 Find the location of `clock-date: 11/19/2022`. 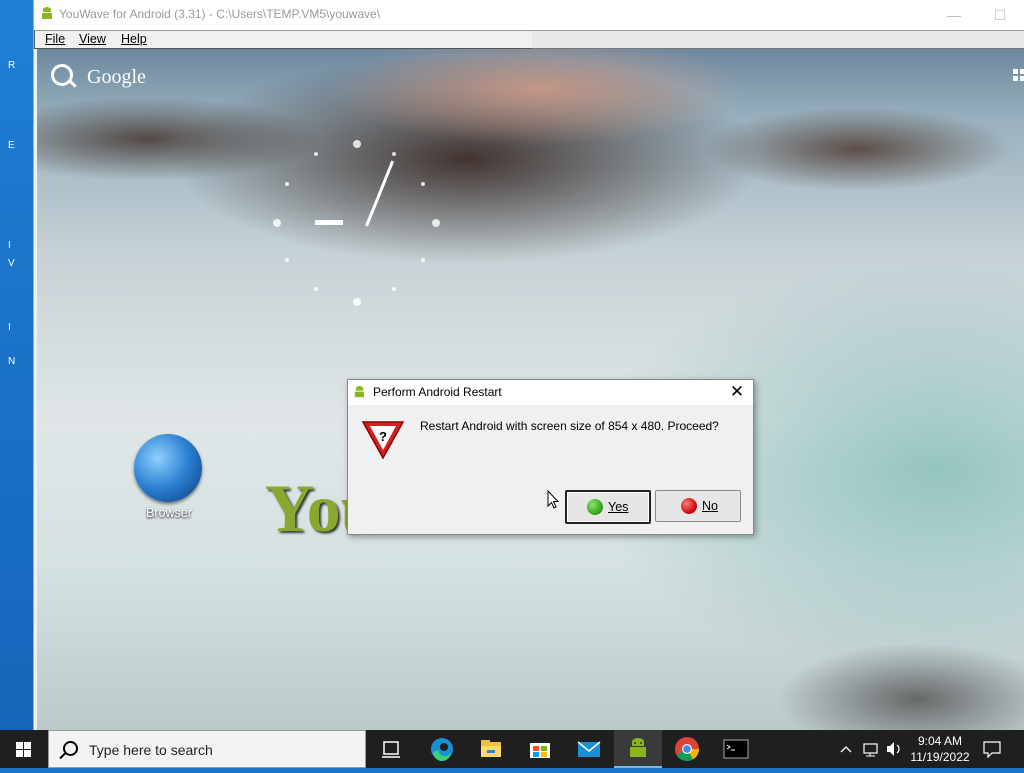

clock-date: 11/19/2022 is located at coordinates (940, 757).